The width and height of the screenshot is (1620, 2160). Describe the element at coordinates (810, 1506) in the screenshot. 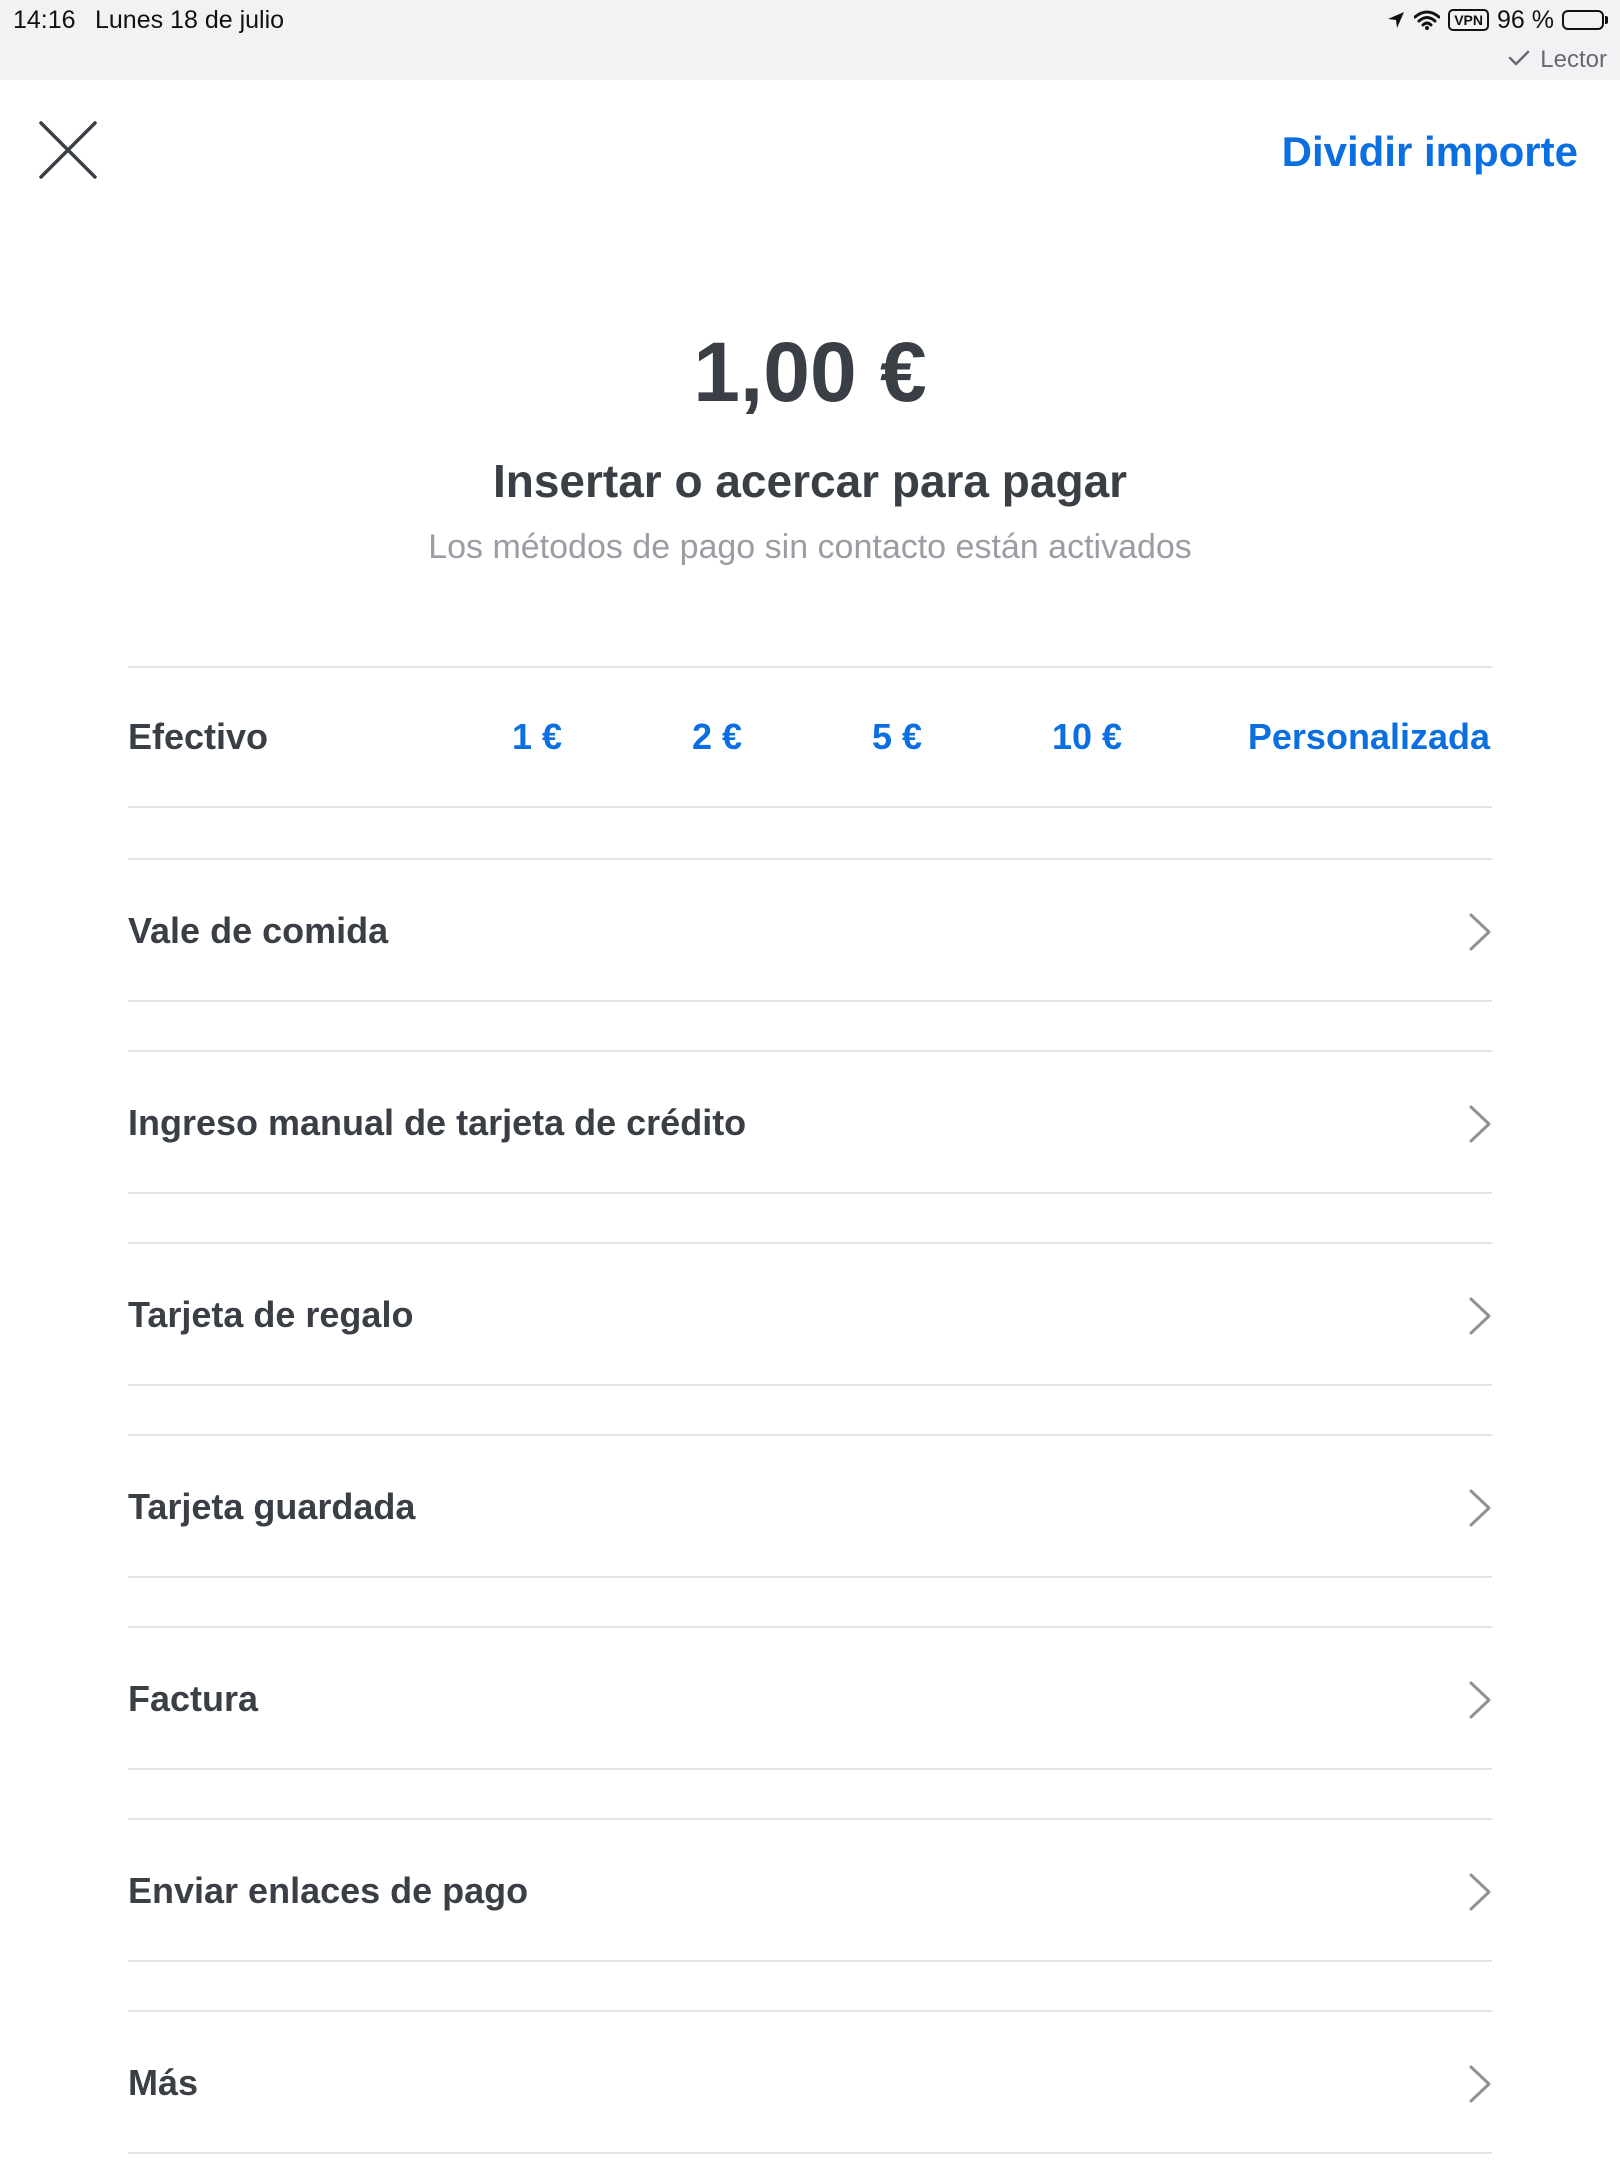

I see `method-item-saved-card: Tarjeta guardada` at that location.